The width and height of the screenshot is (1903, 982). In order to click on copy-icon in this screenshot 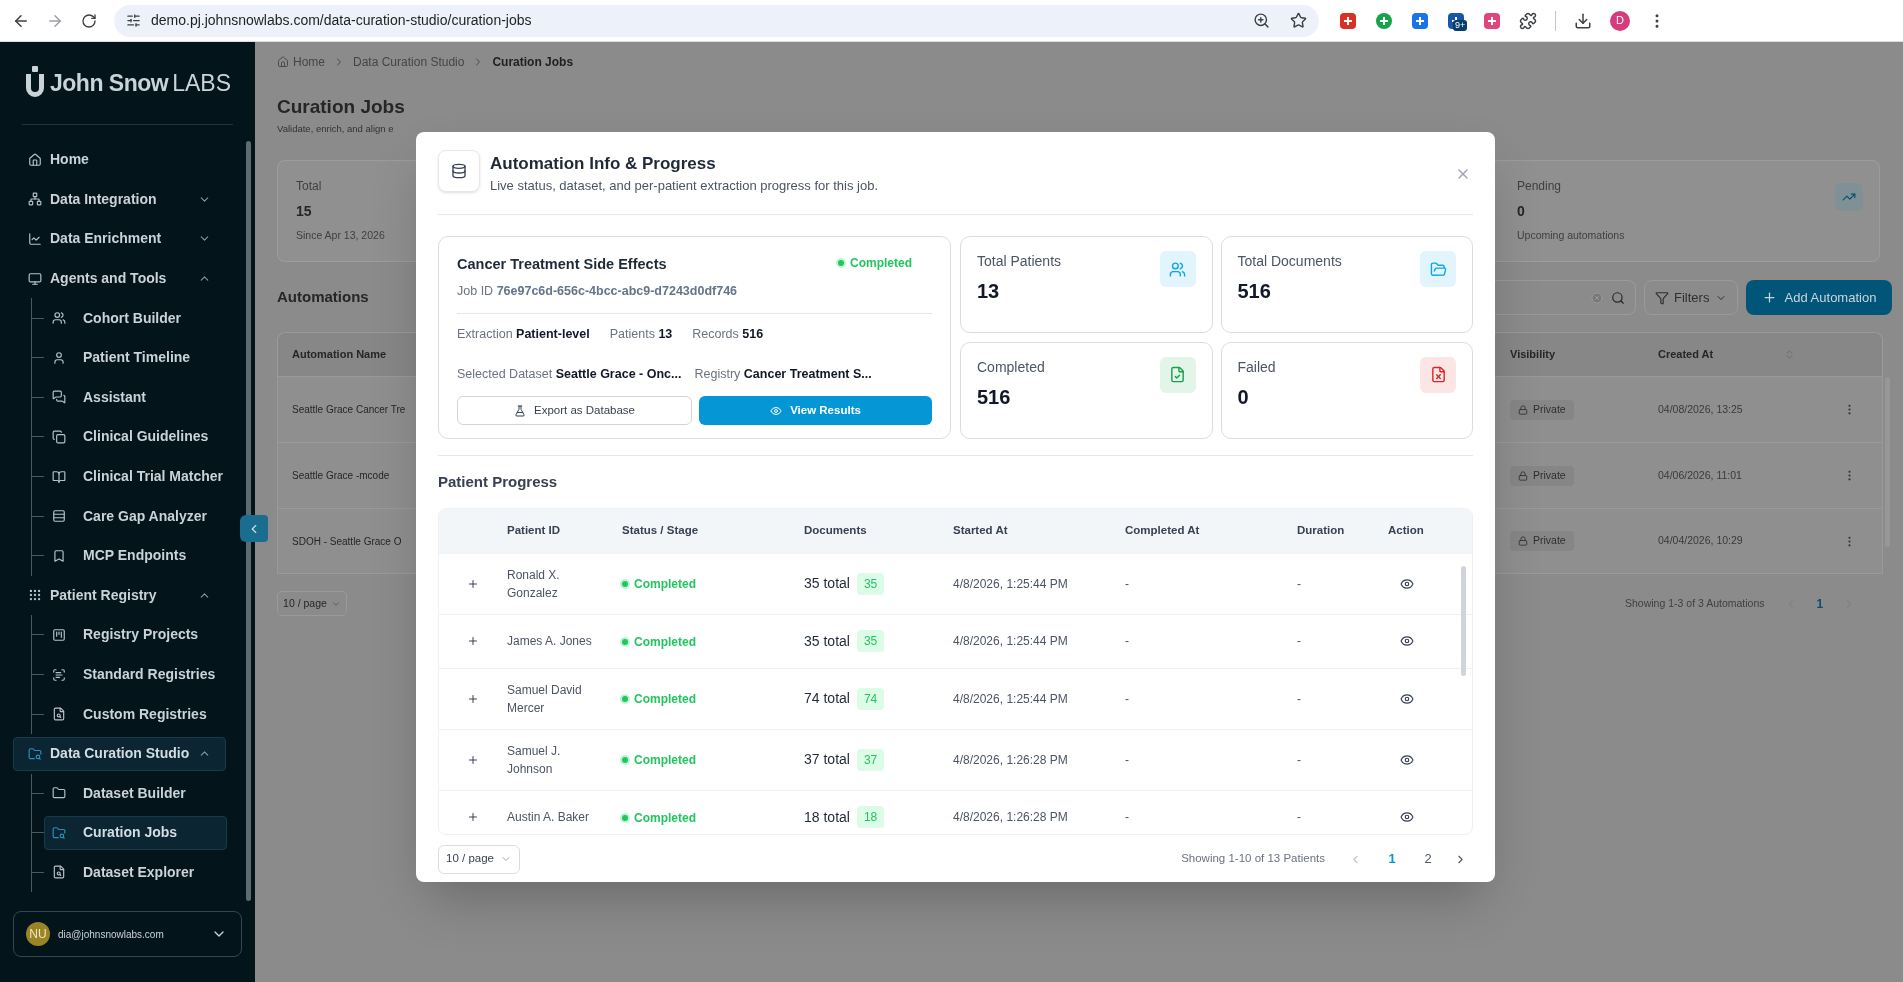, I will do `click(59, 436)`.